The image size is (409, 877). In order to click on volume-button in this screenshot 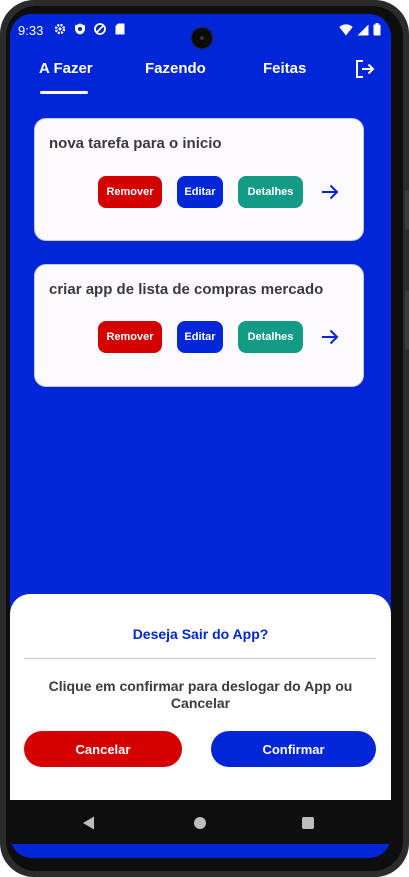, I will do `click(407, 210)`.